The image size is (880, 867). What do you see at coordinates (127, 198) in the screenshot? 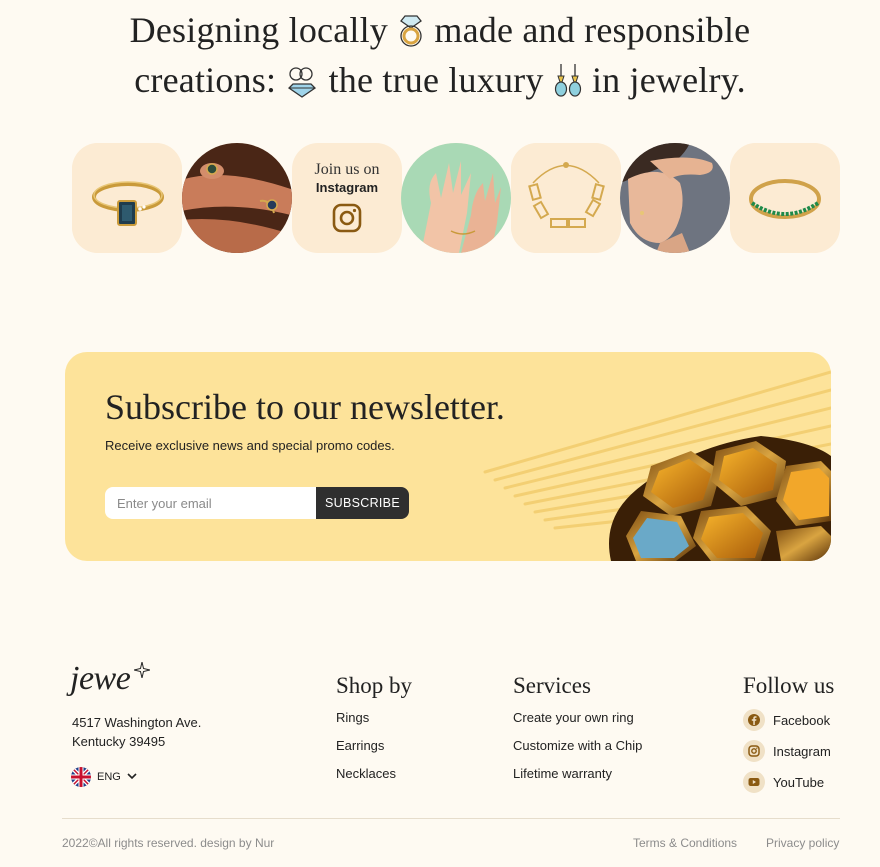
I see `gallery-image-emerald-ring` at bounding box center [127, 198].